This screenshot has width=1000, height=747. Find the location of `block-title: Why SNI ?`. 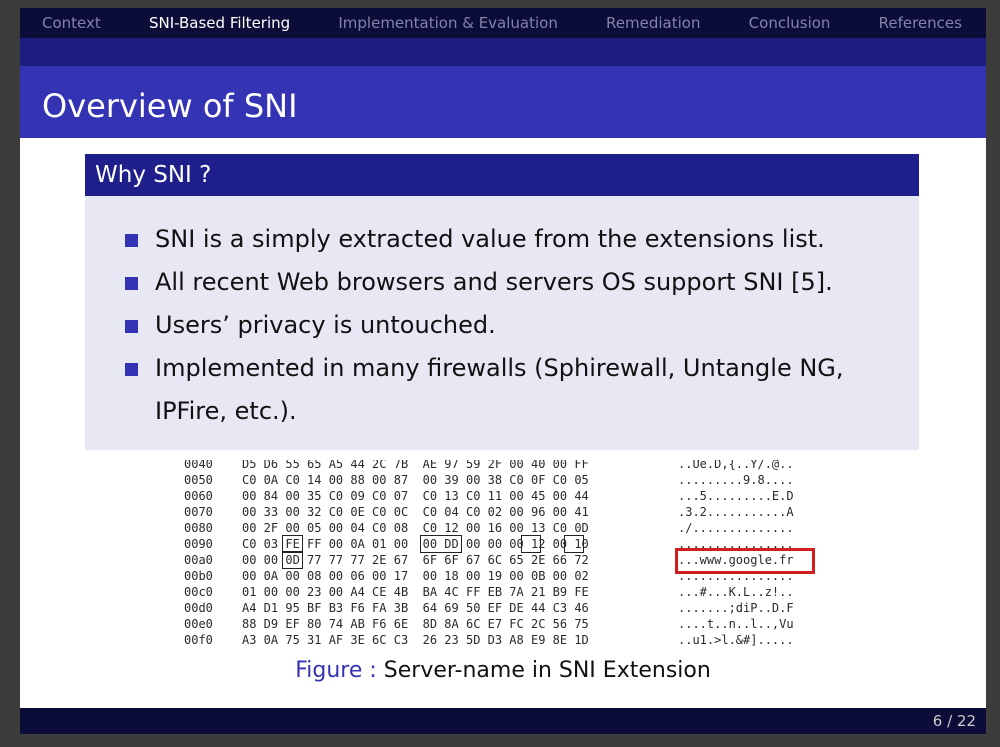

block-title: Why SNI ? is located at coordinates (502, 175).